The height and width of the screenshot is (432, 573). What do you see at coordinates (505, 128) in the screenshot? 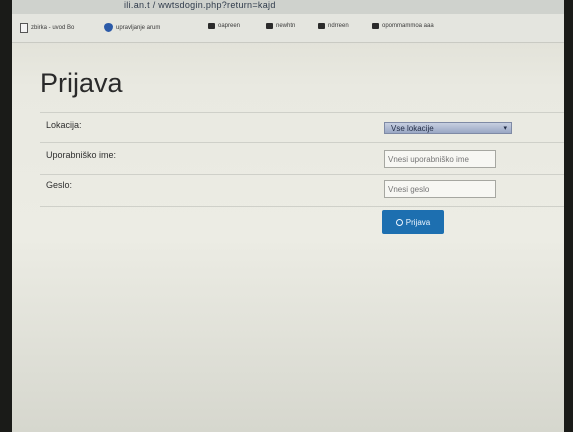
I see `chevron-down-icon: ▾` at bounding box center [505, 128].